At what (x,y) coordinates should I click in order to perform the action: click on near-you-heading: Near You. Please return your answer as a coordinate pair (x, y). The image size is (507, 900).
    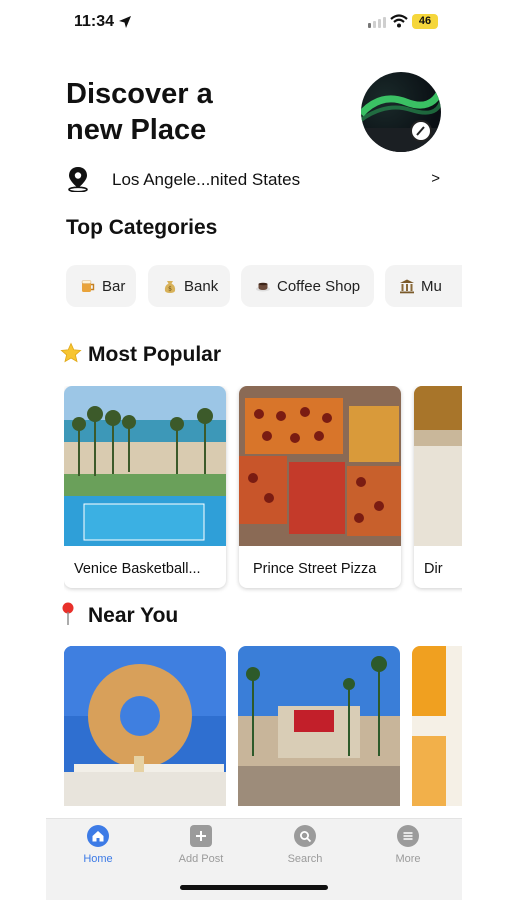
    Looking at the image, I should click on (119, 615).